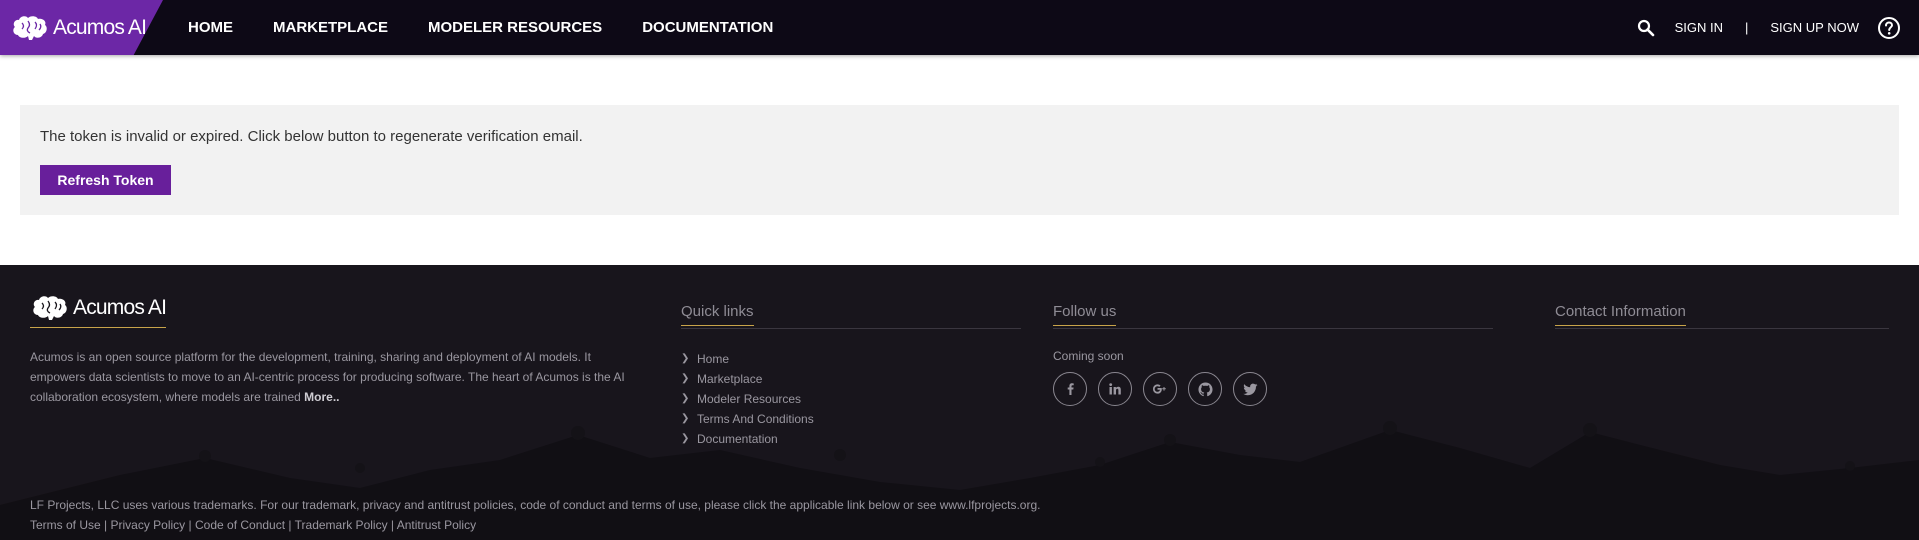 The height and width of the screenshot is (540, 1919). Describe the element at coordinates (1250, 389) in the screenshot. I see `twitter-icon` at that location.